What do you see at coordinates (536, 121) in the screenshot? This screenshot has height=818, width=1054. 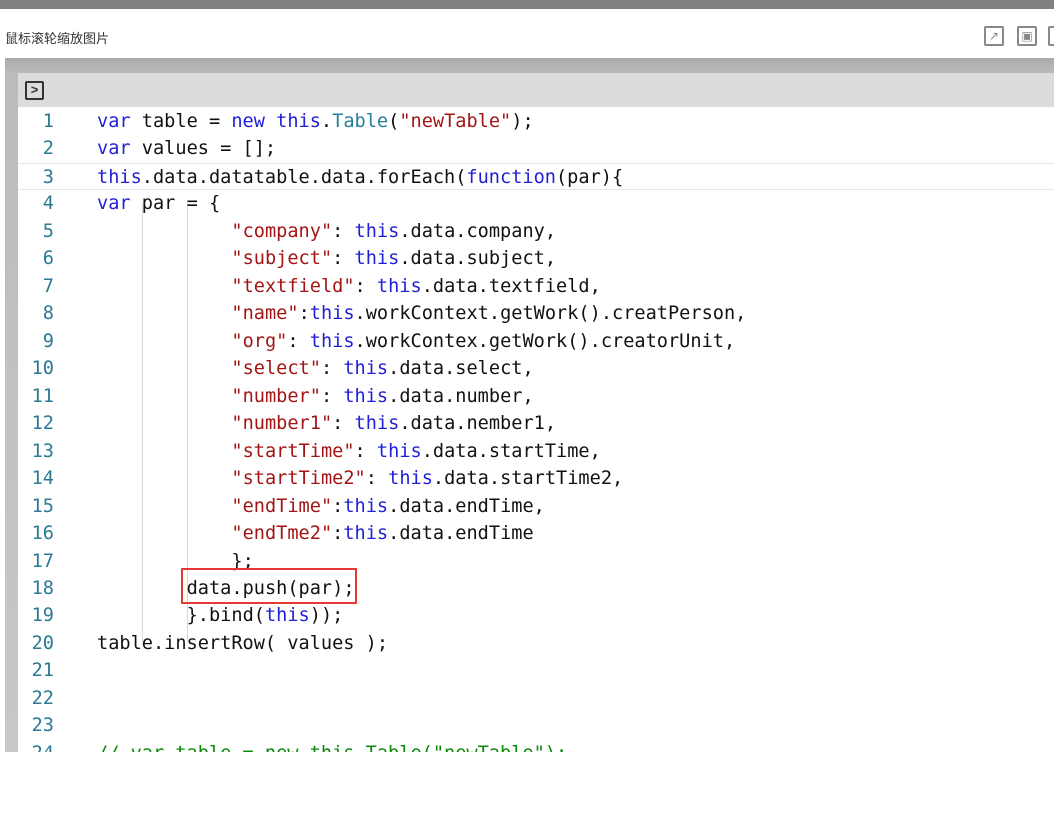 I see `code-line: 1 var table = new this.Table("newTable");` at bounding box center [536, 121].